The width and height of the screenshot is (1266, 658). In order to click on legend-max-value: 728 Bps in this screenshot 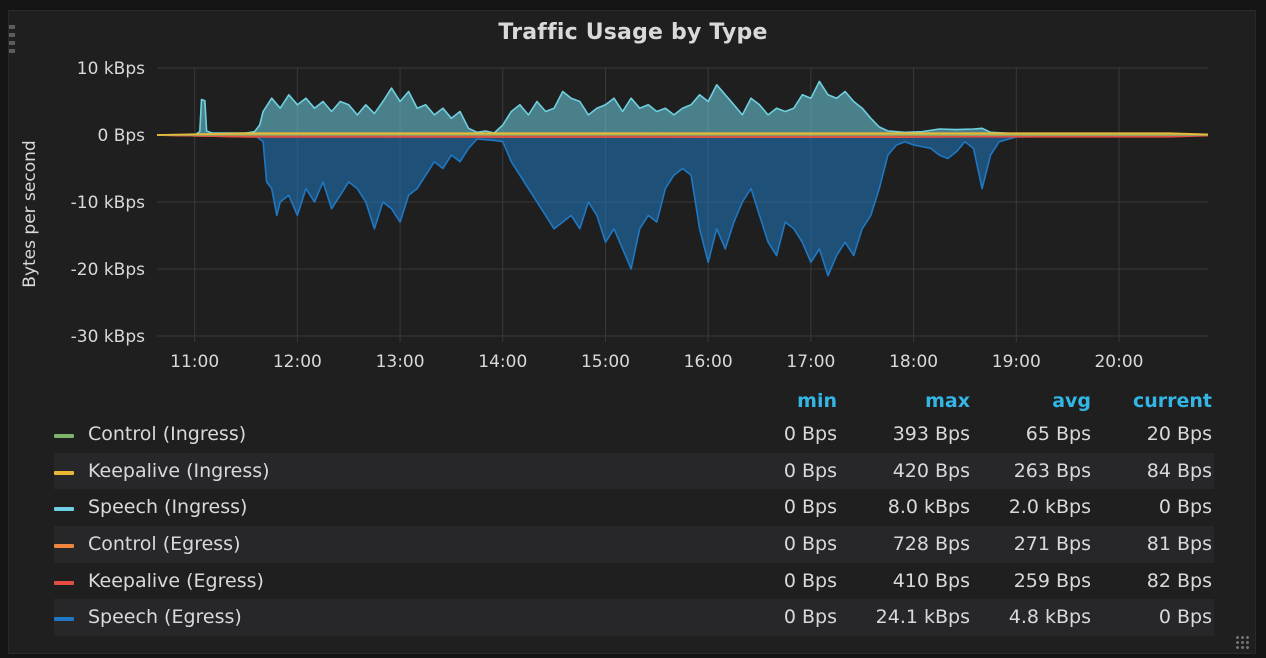, I will do `click(931, 544)`.